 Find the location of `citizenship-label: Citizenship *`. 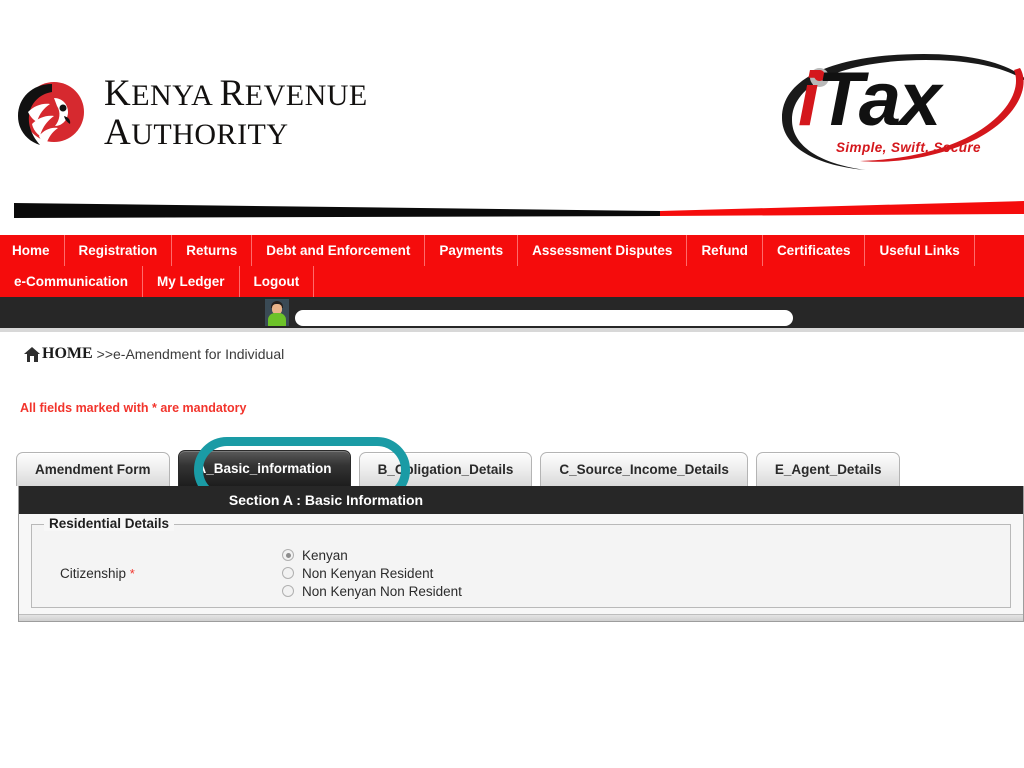

citizenship-label: Citizenship * is located at coordinates (157, 573).